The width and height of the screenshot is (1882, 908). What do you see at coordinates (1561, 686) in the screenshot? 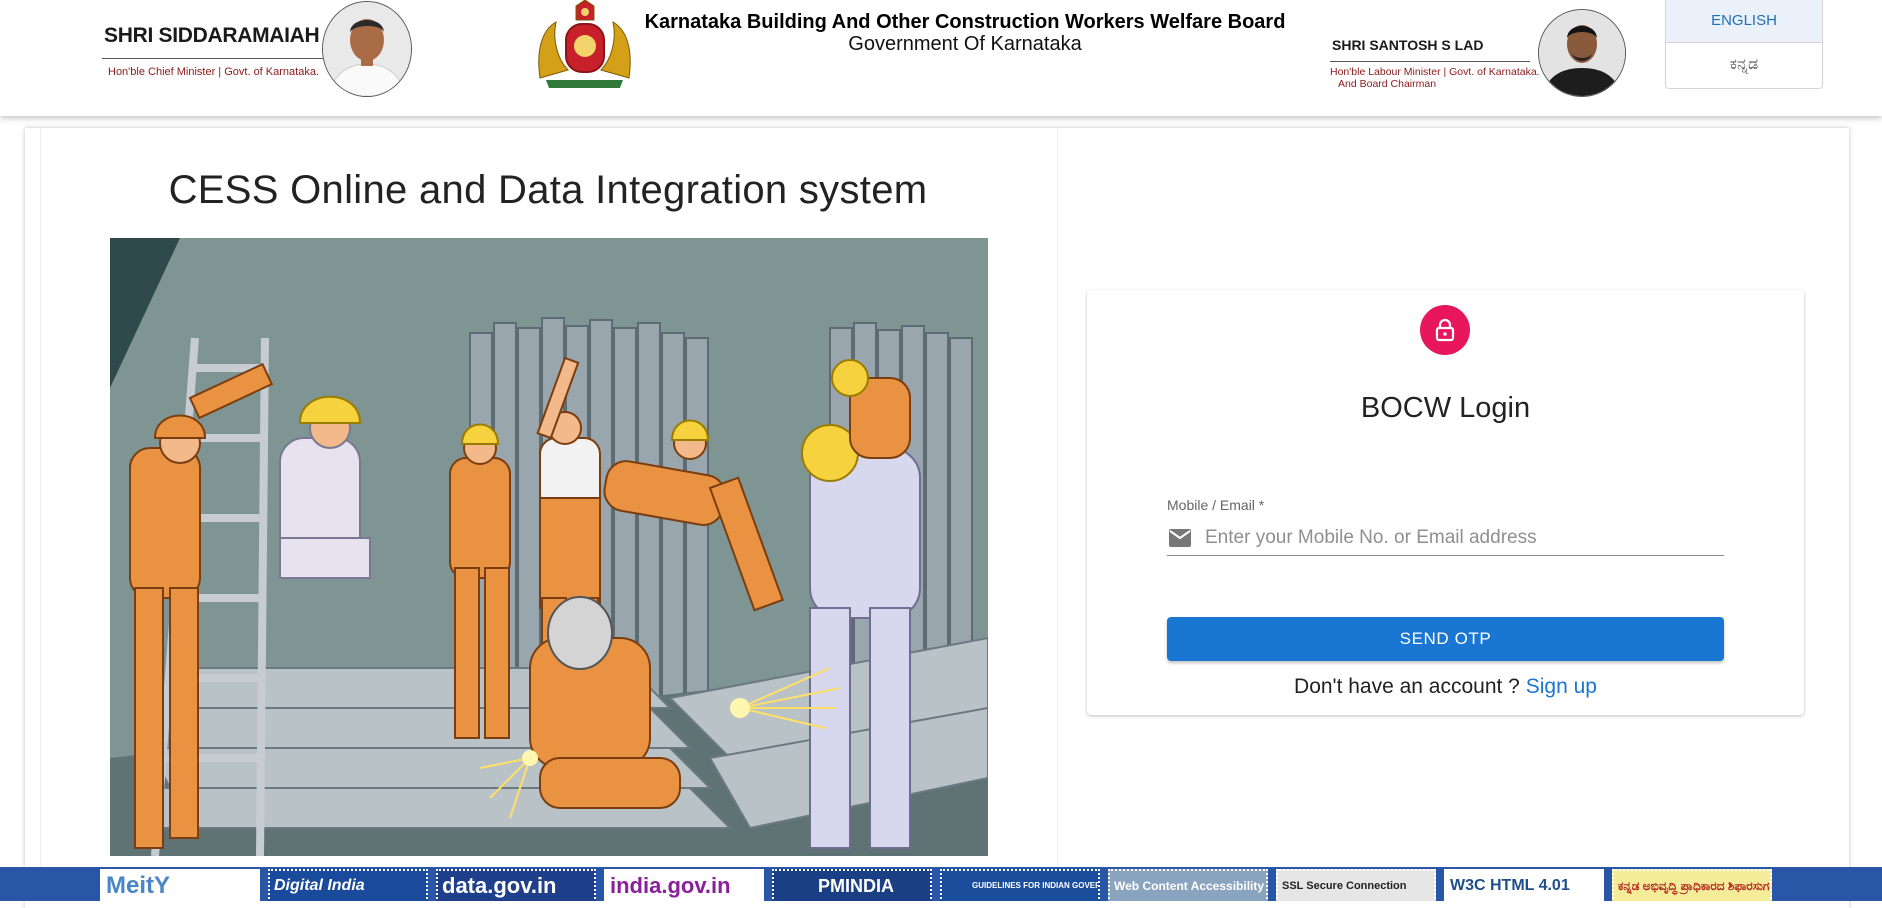
I see `signup-link: Sign up` at bounding box center [1561, 686].